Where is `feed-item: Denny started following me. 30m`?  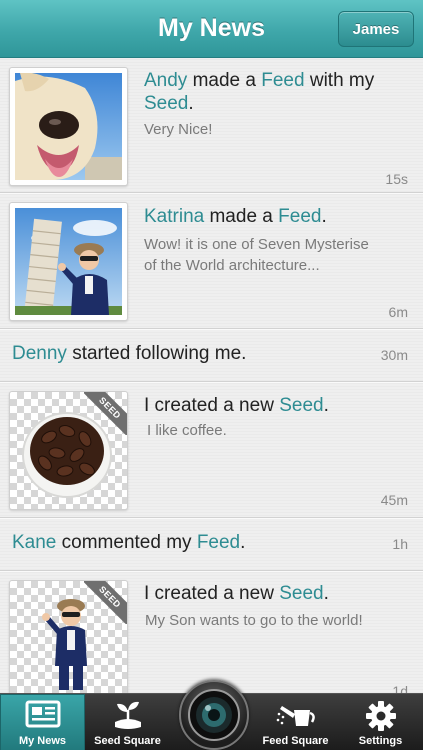
feed-item: Denny started following me. 30m is located at coordinates (211, 355).